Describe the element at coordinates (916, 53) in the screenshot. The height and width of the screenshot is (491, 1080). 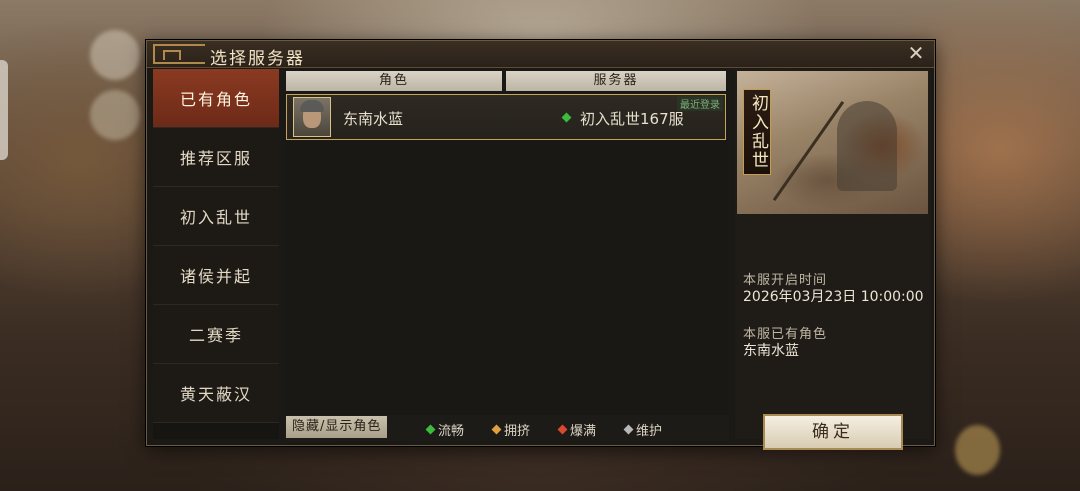
I see `close-icon: ✕` at that location.